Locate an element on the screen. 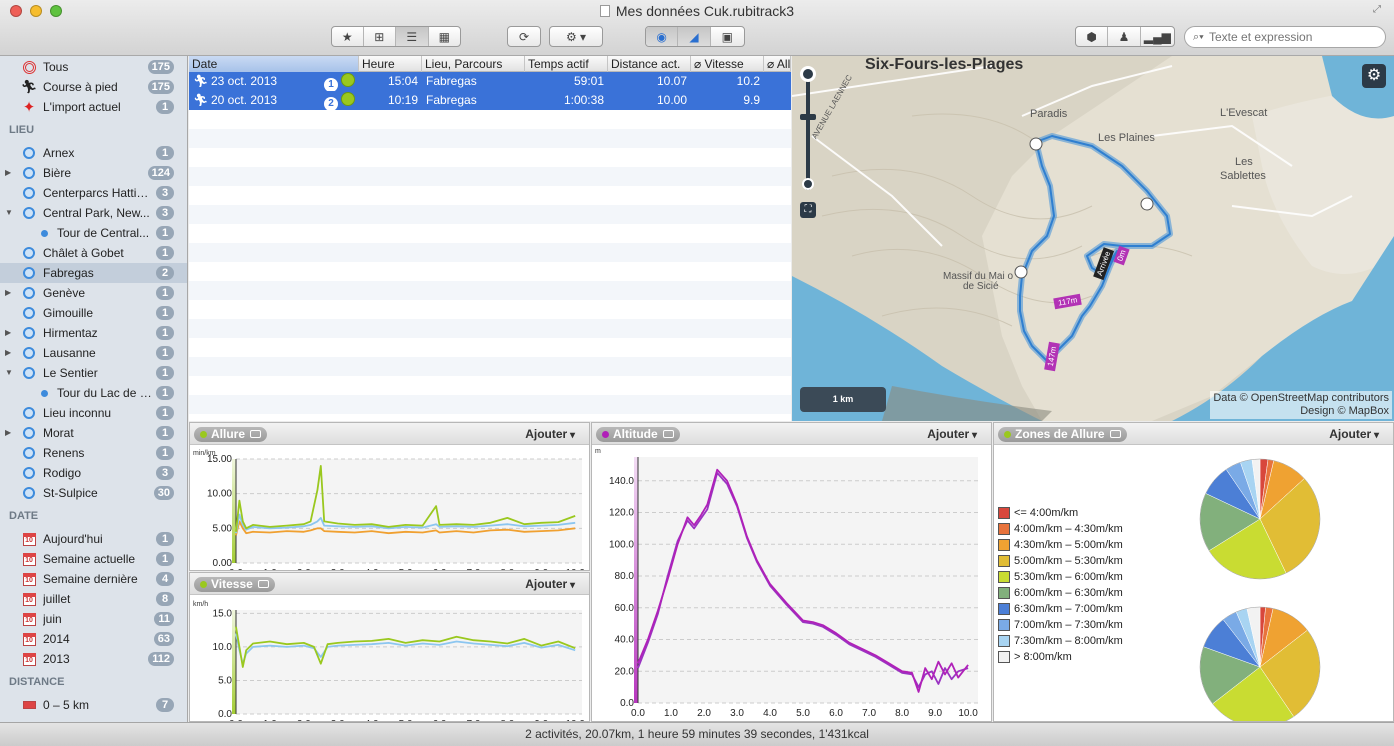  sidebar-item: Châlet à Gobet 1 is located at coordinates (93, 253).